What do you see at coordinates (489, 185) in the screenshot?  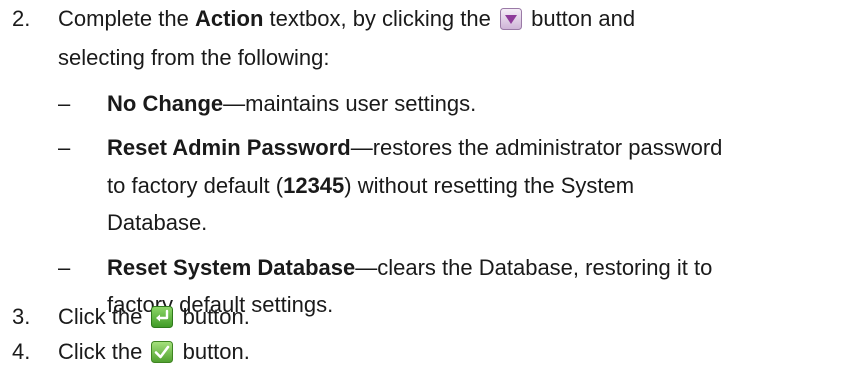 I see `option-desc: ) without resetting the System` at bounding box center [489, 185].